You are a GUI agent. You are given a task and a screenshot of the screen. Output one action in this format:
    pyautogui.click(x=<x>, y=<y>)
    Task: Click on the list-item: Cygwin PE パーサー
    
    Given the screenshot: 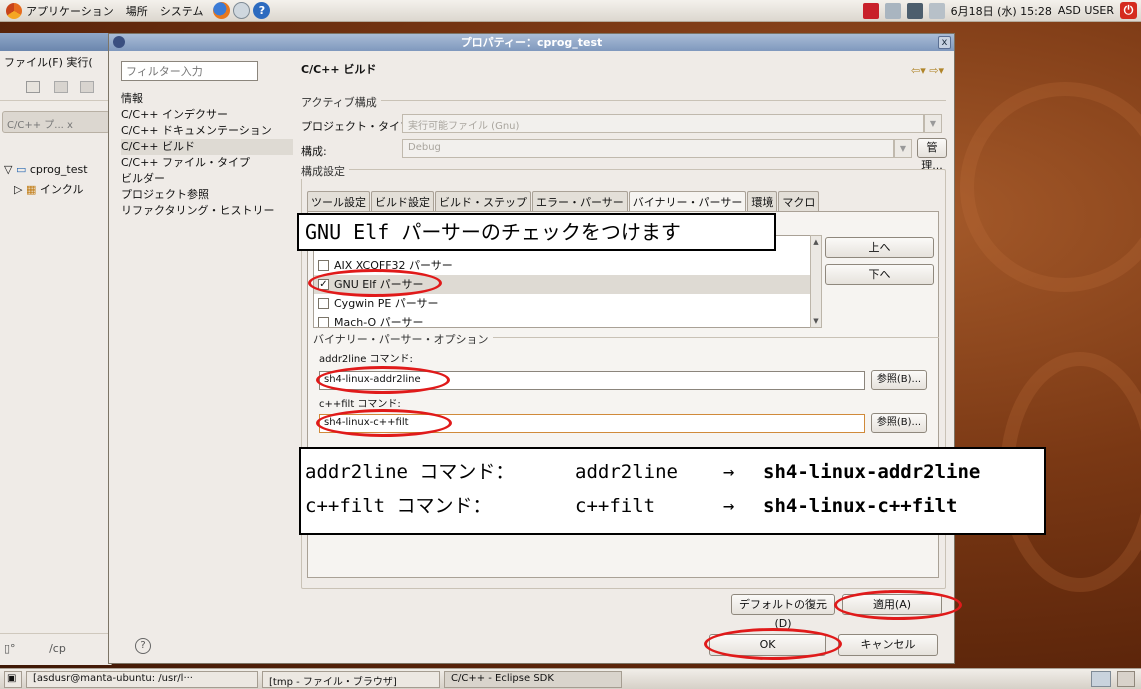 What is the action you would take?
    pyautogui.click(x=562, y=303)
    